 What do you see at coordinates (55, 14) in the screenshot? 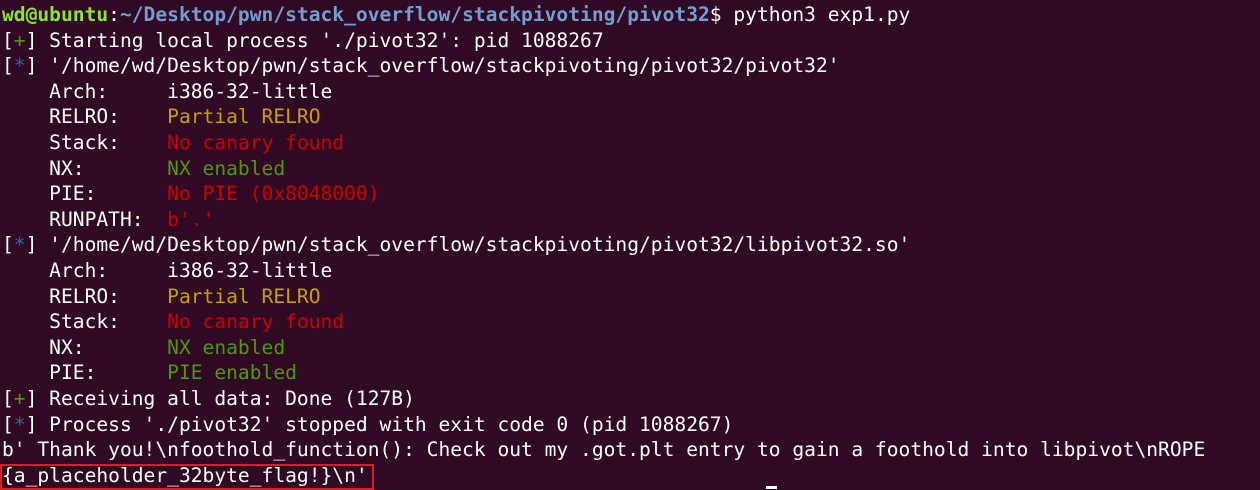
I see `prompt-user: wd@ubuntu` at bounding box center [55, 14].